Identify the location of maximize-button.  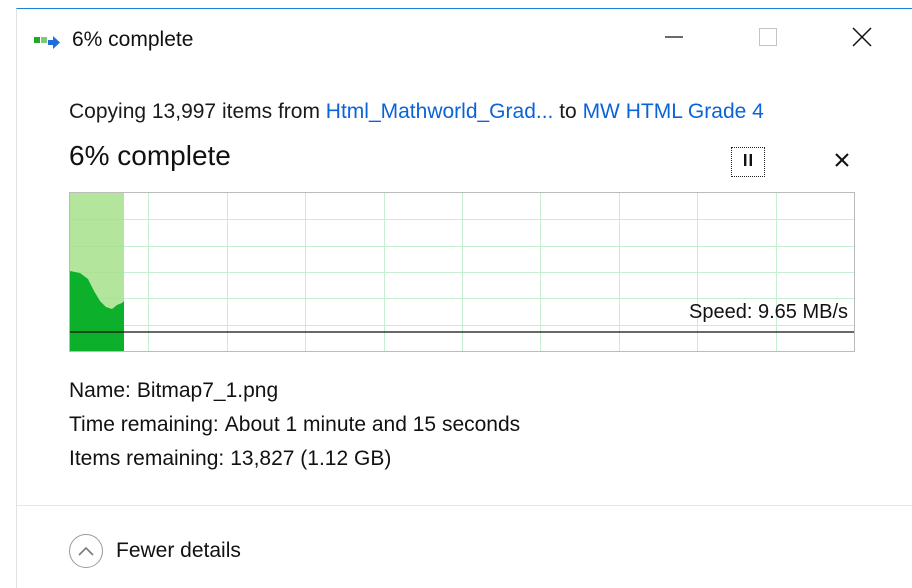
(768, 39).